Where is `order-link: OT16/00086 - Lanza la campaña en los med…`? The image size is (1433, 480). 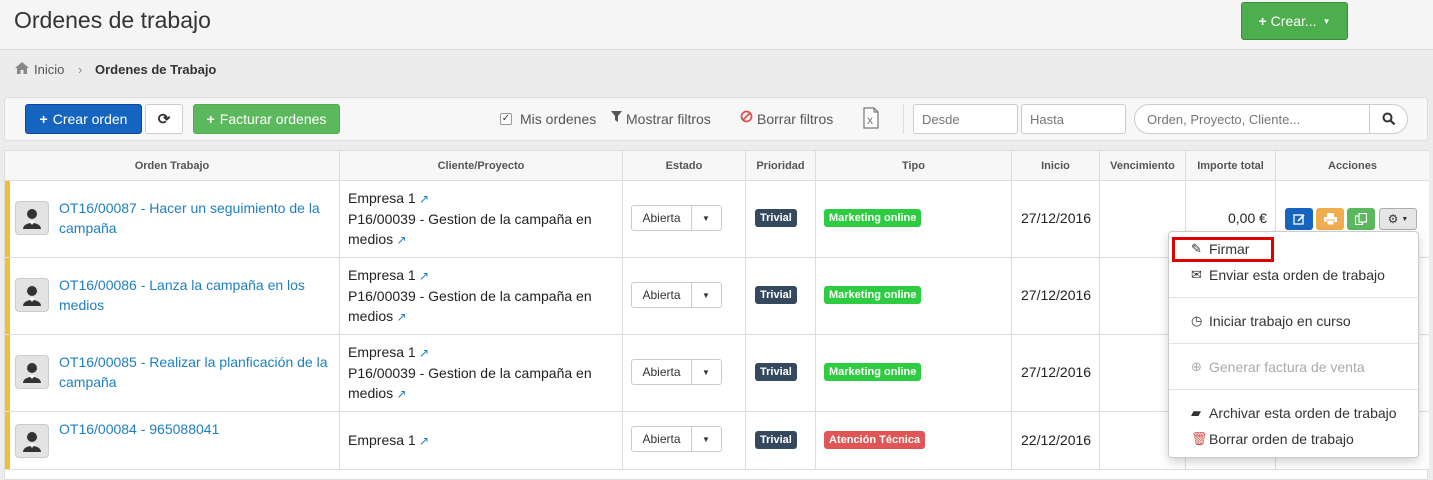 order-link: OT16/00086 - Lanza la campaña en los med… is located at coordinates (196, 295).